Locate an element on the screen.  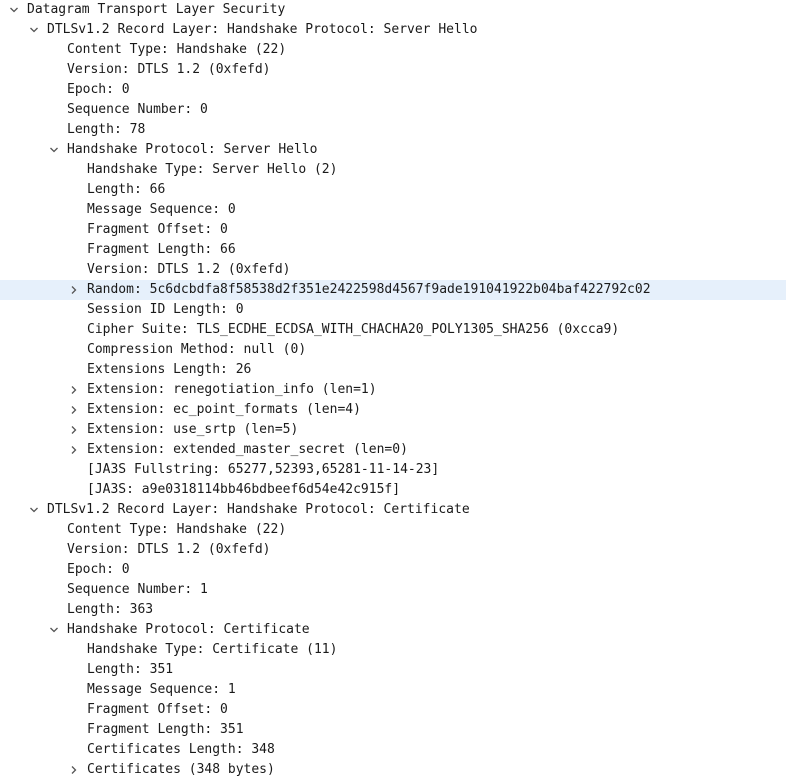
tree-row: Handshake Protocol: Certificate is located at coordinates (393, 630).